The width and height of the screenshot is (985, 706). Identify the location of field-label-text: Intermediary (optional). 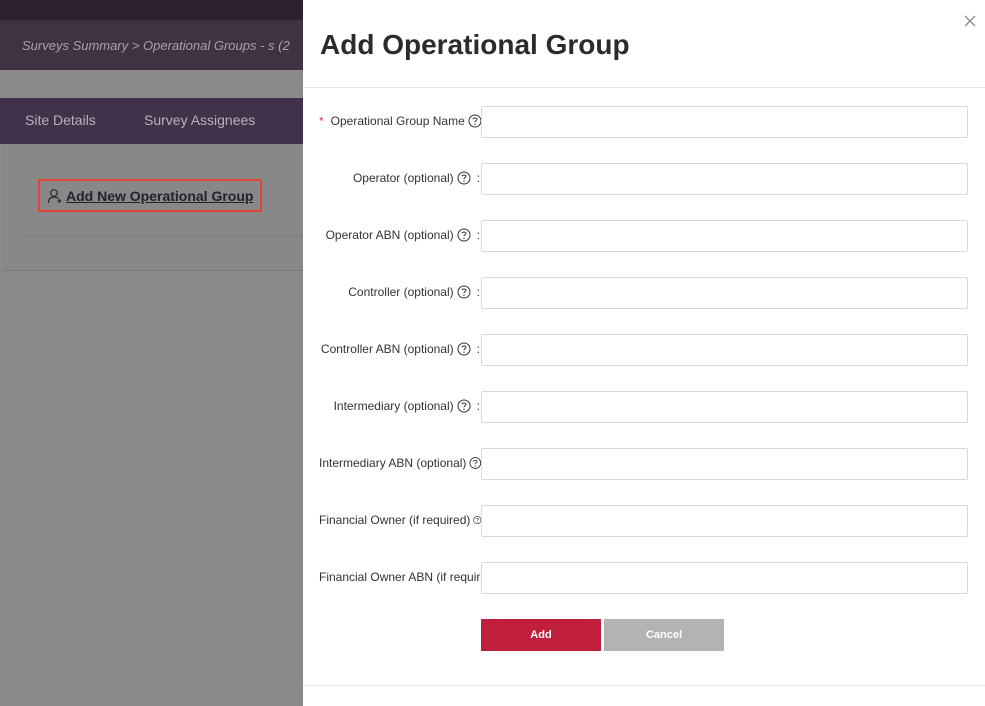
(393, 406).